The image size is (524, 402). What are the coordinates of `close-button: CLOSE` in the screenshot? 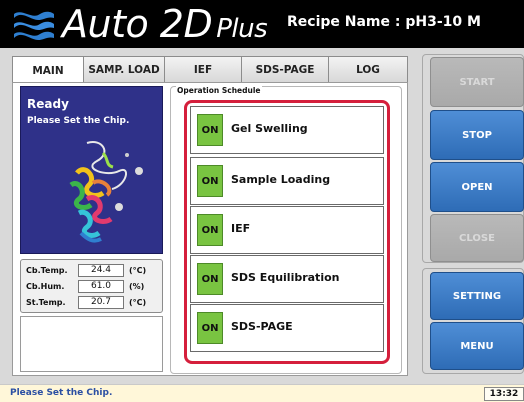 It's located at (477, 238).